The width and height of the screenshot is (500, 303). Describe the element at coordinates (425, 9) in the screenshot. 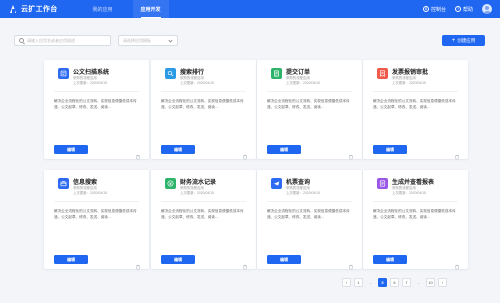

I see `dashboard-icon: $` at that location.